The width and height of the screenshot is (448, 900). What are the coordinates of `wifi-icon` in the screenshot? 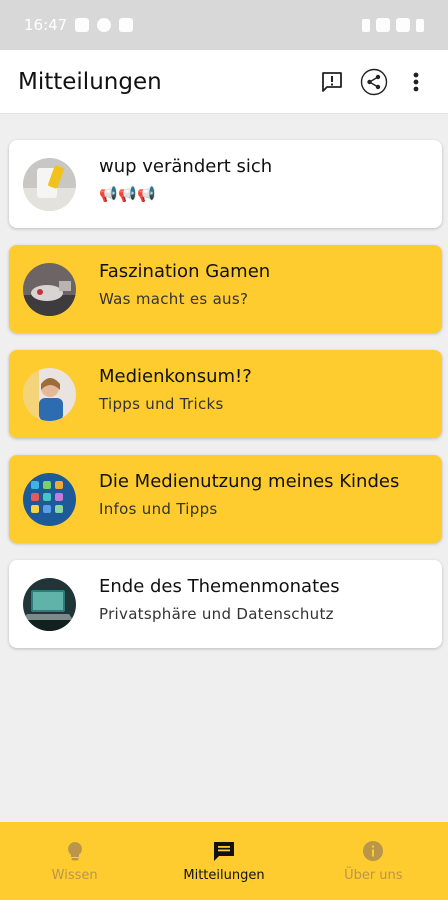 It's located at (383, 25).